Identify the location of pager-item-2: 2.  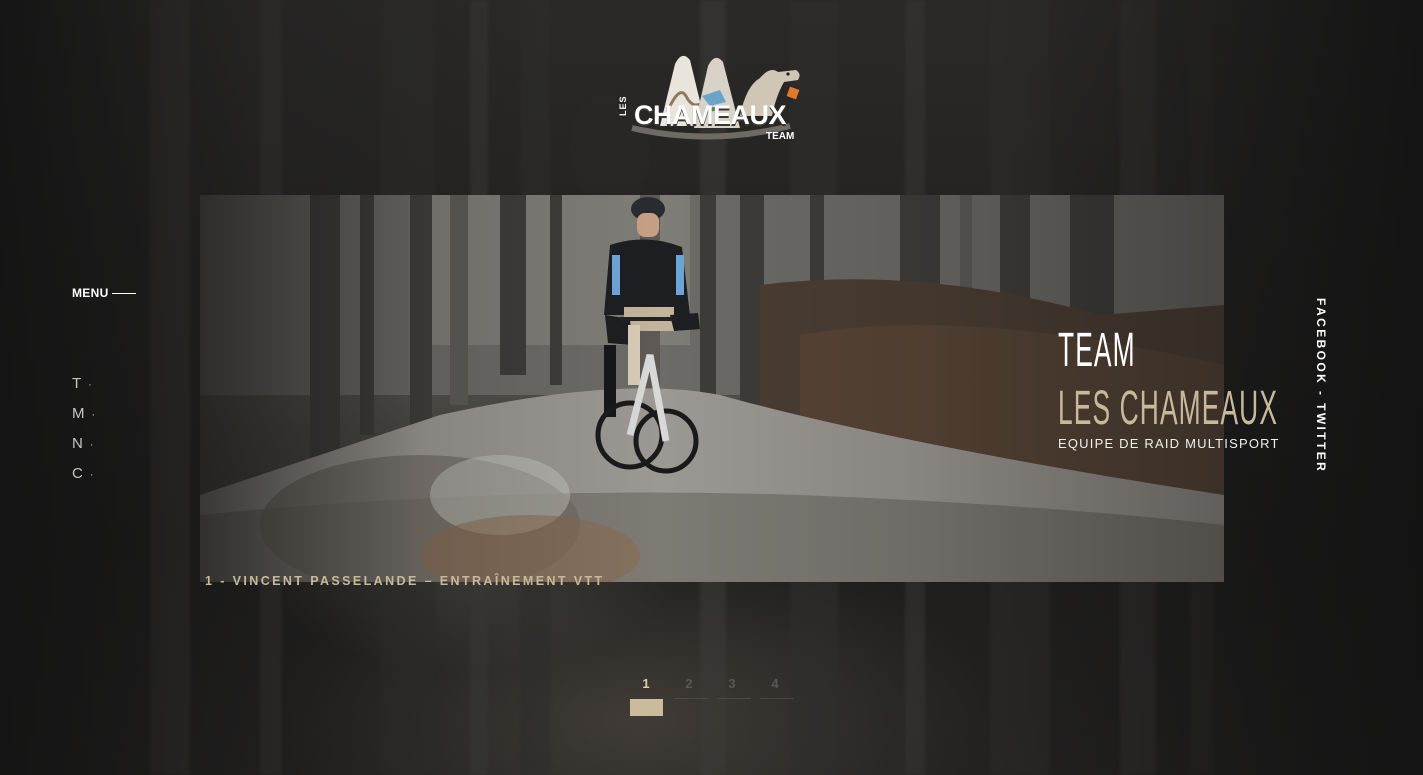
(692, 696).